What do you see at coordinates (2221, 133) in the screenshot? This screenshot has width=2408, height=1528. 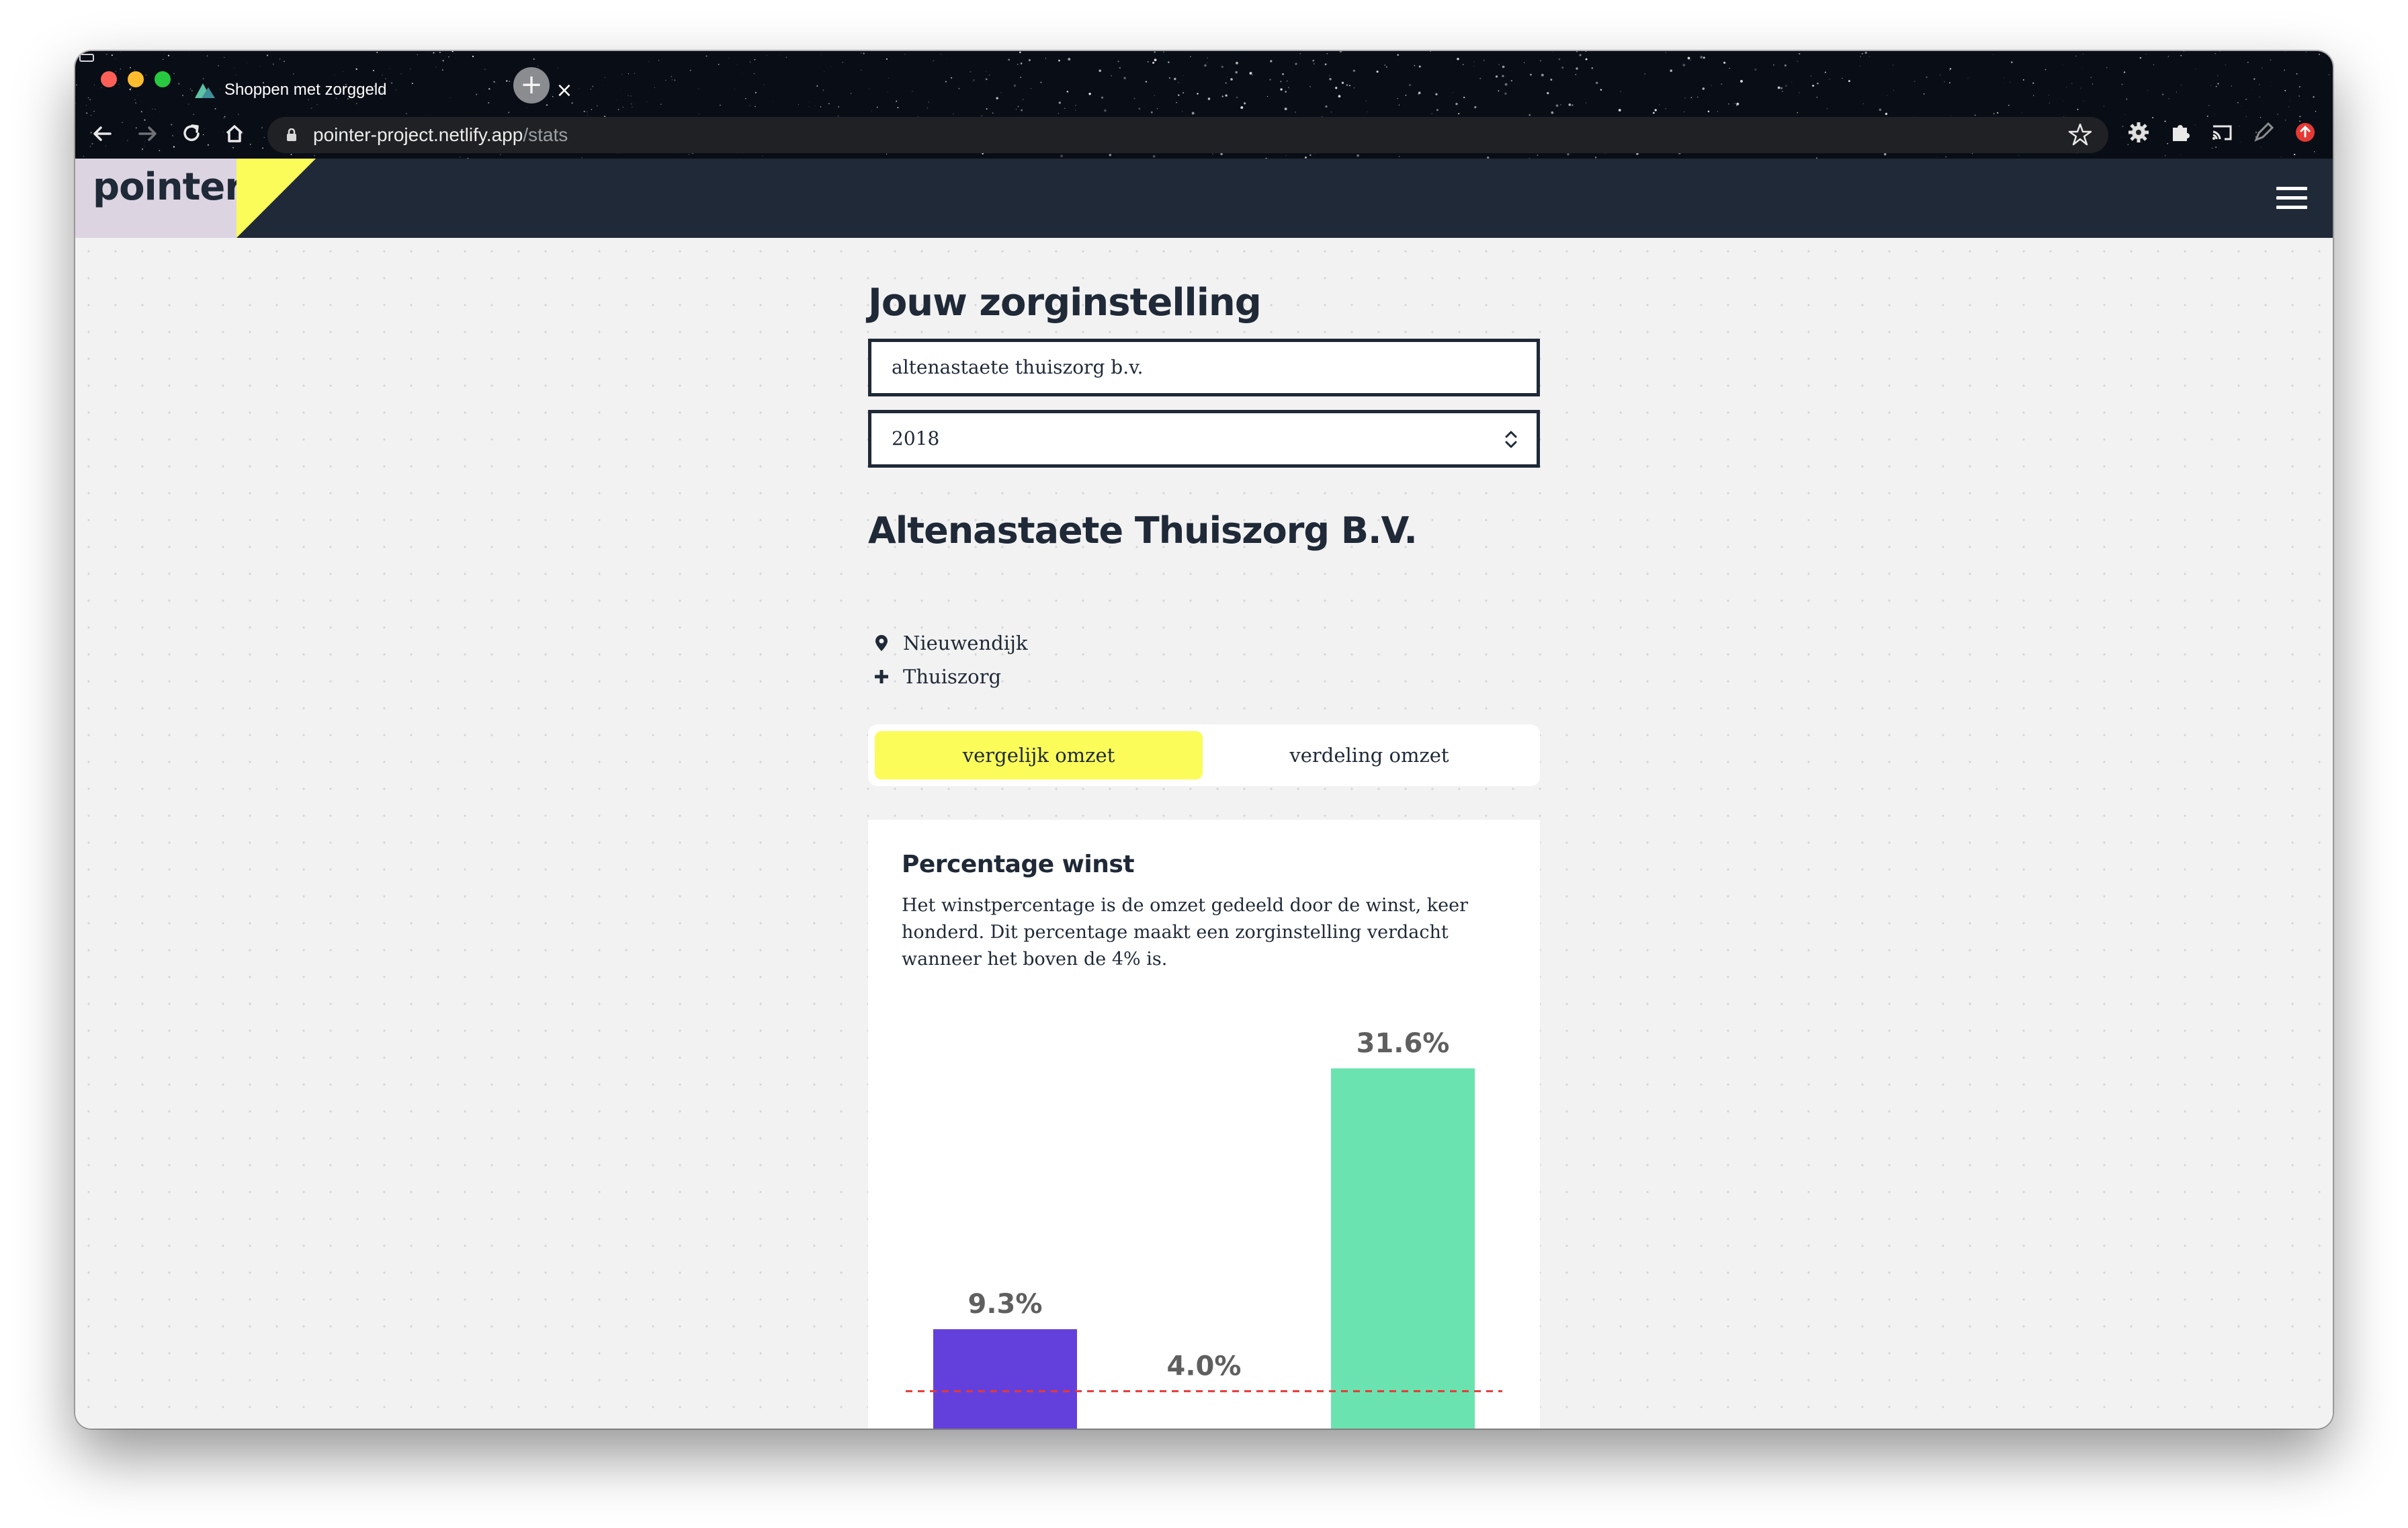 I see `cast-icon` at bounding box center [2221, 133].